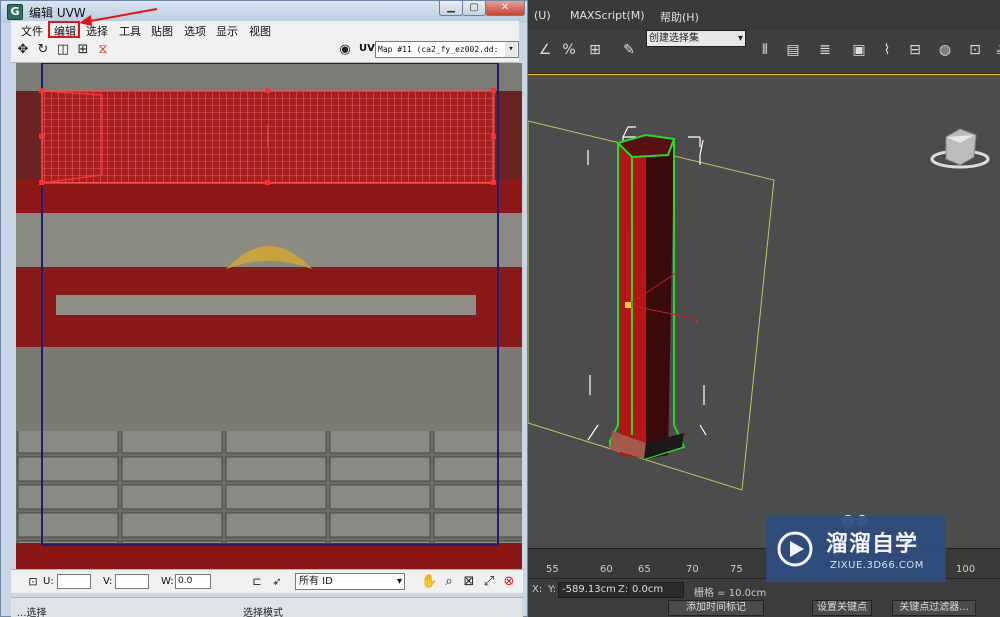 The height and width of the screenshot is (617, 1000). What do you see at coordinates (623, 589) in the screenshot?
I see `z-coord-label: Z:` at bounding box center [623, 589].